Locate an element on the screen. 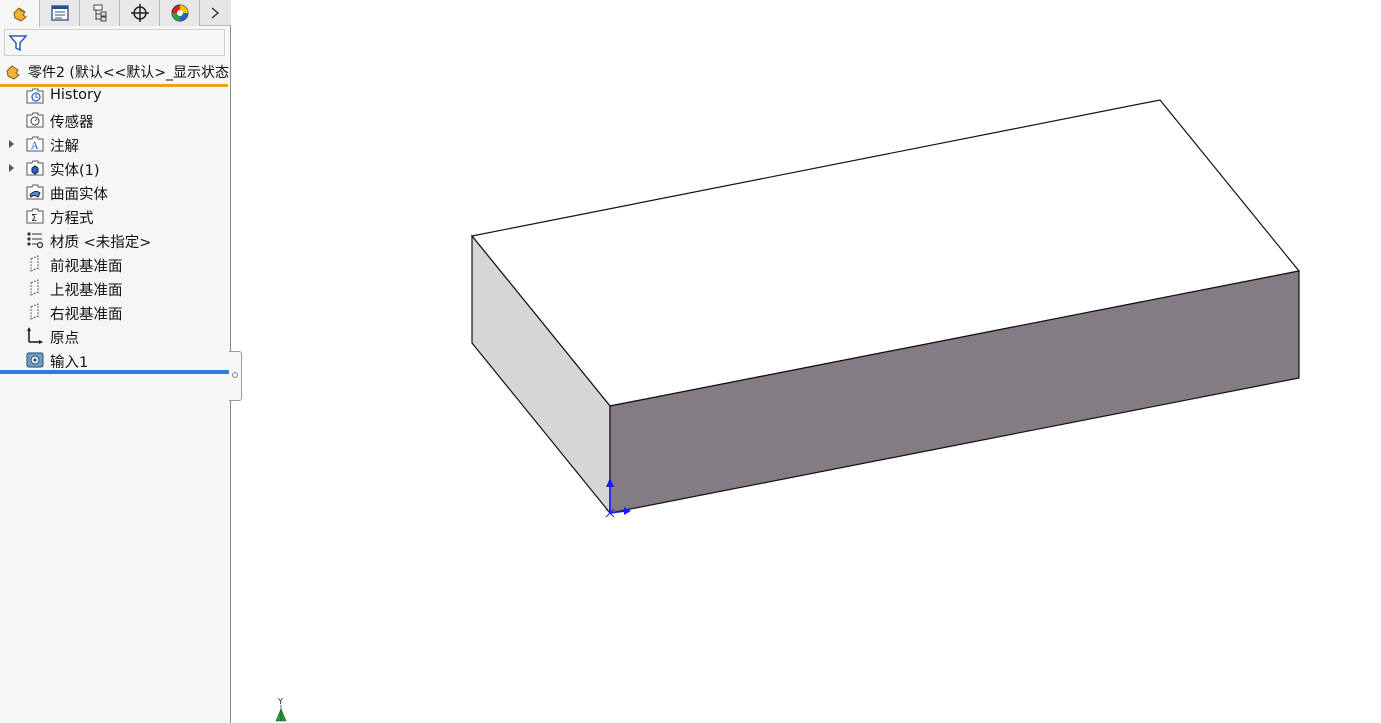 The height and width of the screenshot is (723, 1381). chevron-right-icon is located at coordinates (215, 13).